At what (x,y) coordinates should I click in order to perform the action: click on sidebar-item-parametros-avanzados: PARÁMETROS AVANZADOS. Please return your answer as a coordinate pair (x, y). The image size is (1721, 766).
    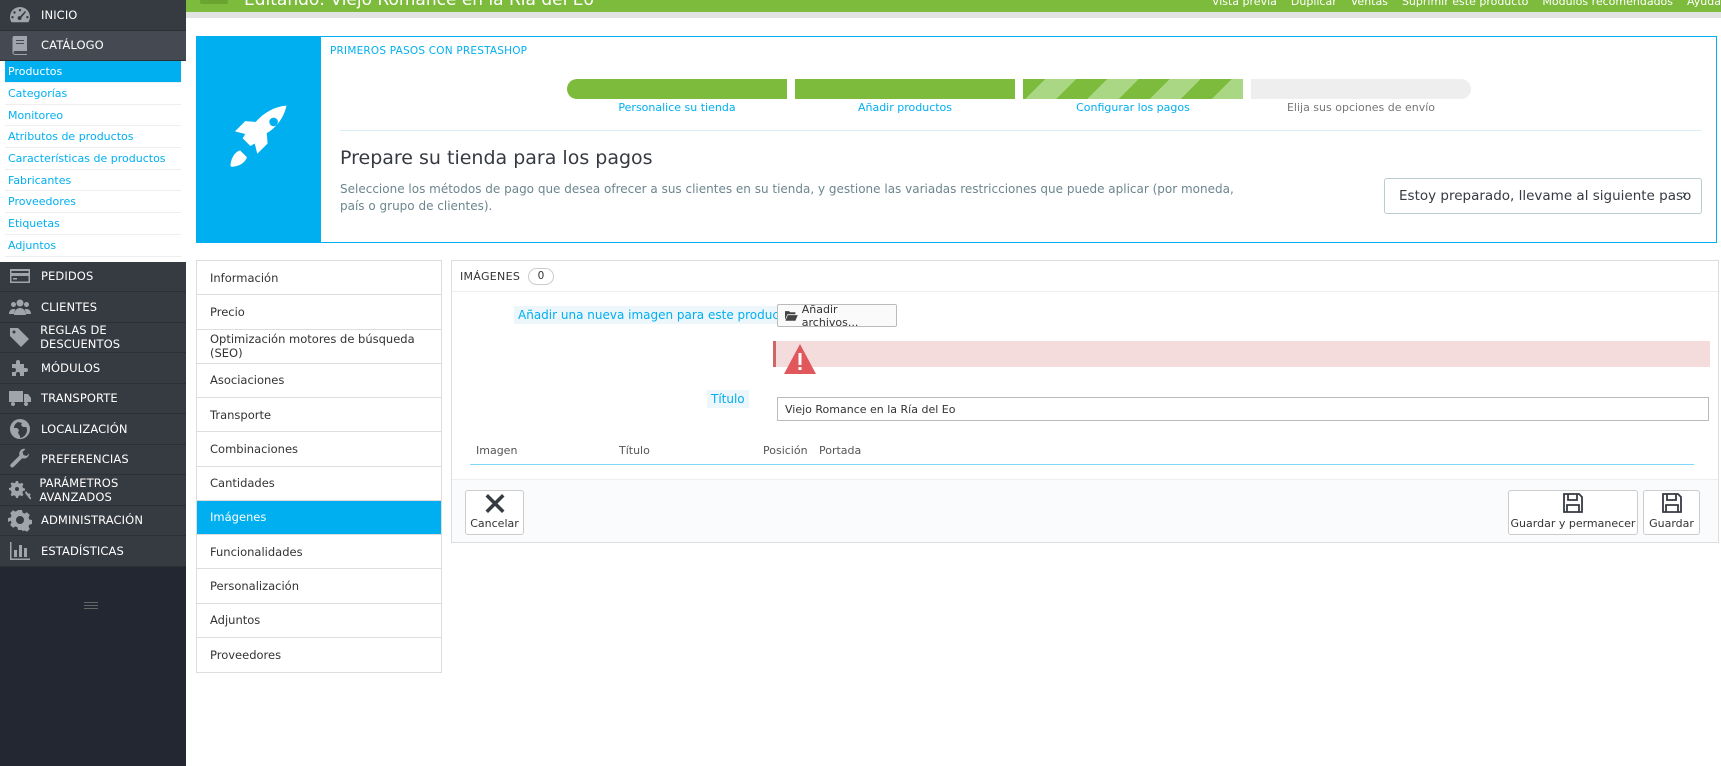
    Looking at the image, I should click on (93, 490).